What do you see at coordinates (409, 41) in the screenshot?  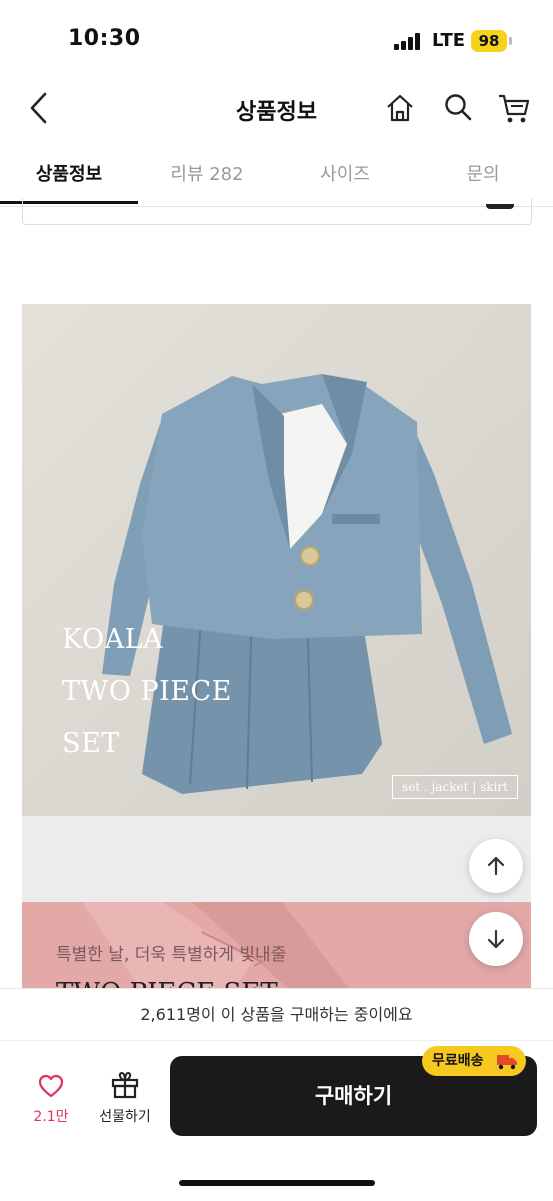 I see `signal-icon` at bounding box center [409, 41].